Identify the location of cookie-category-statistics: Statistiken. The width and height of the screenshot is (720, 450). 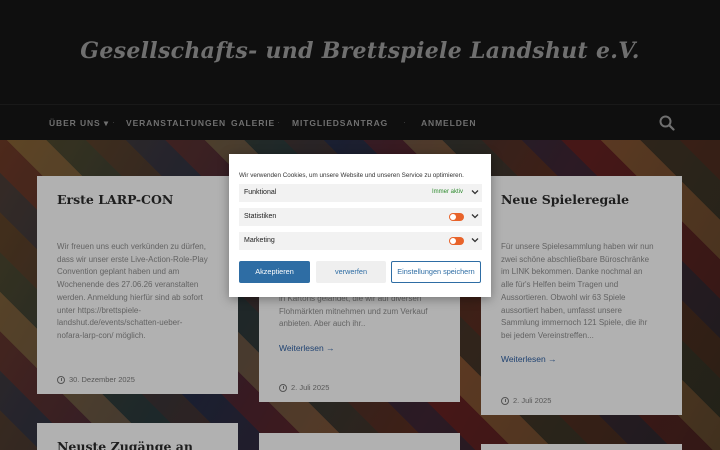
(360, 217).